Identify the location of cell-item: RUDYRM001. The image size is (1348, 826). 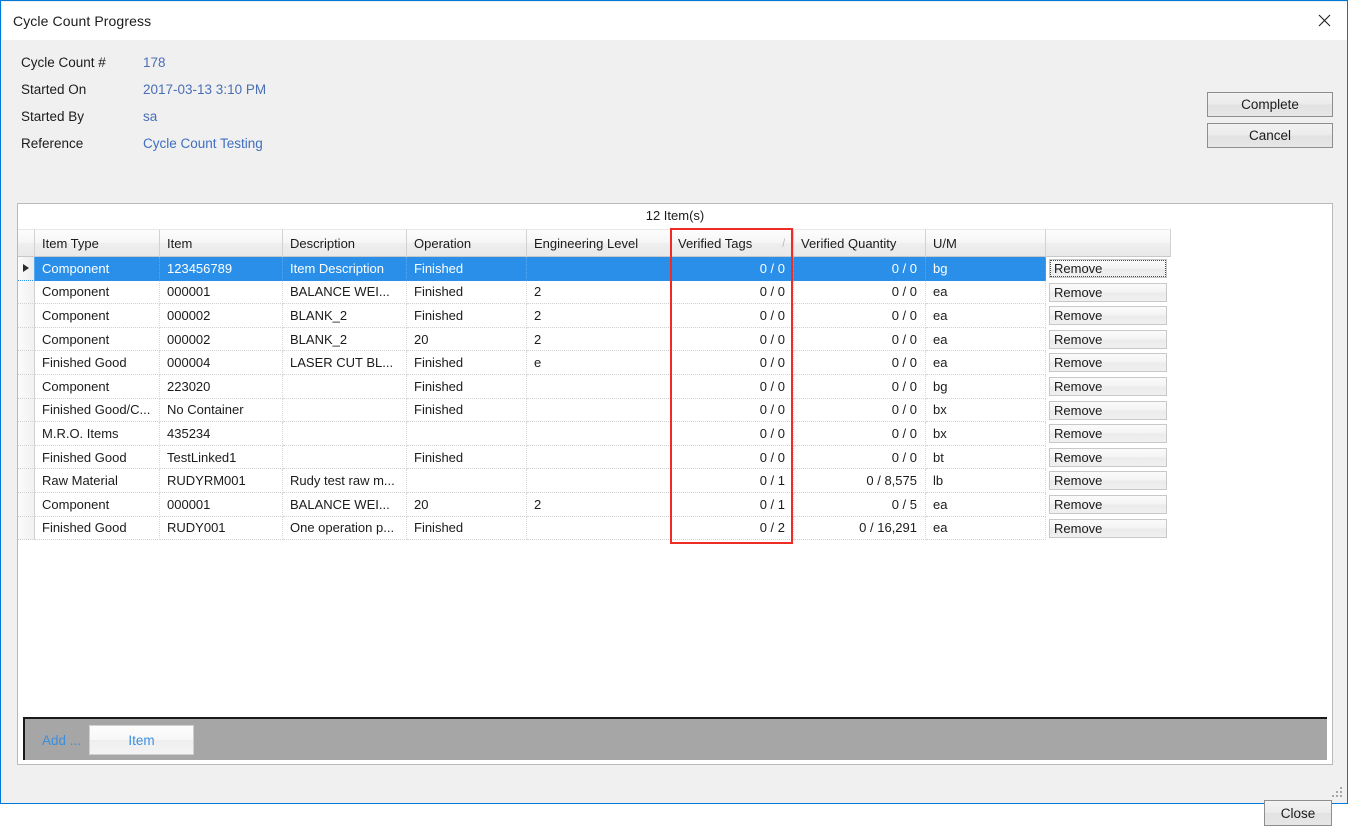
(221, 481).